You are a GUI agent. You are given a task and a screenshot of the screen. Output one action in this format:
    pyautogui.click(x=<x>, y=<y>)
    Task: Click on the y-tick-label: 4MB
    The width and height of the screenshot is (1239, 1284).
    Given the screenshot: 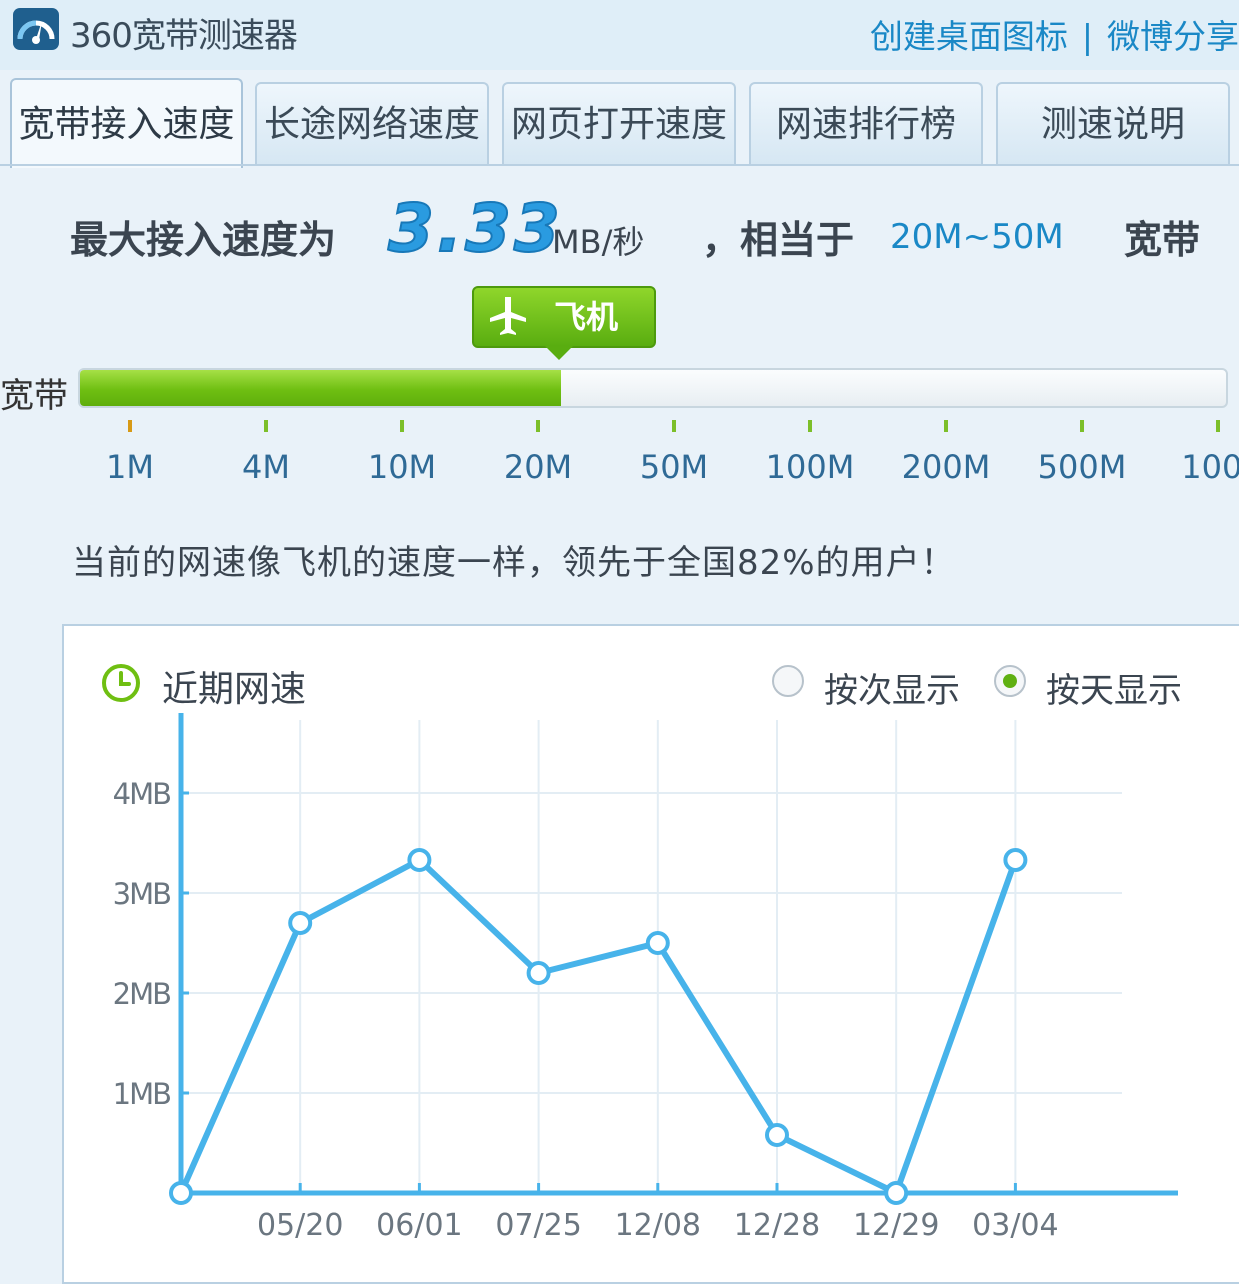 What is the action you would take?
    pyautogui.click(x=141, y=794)
    